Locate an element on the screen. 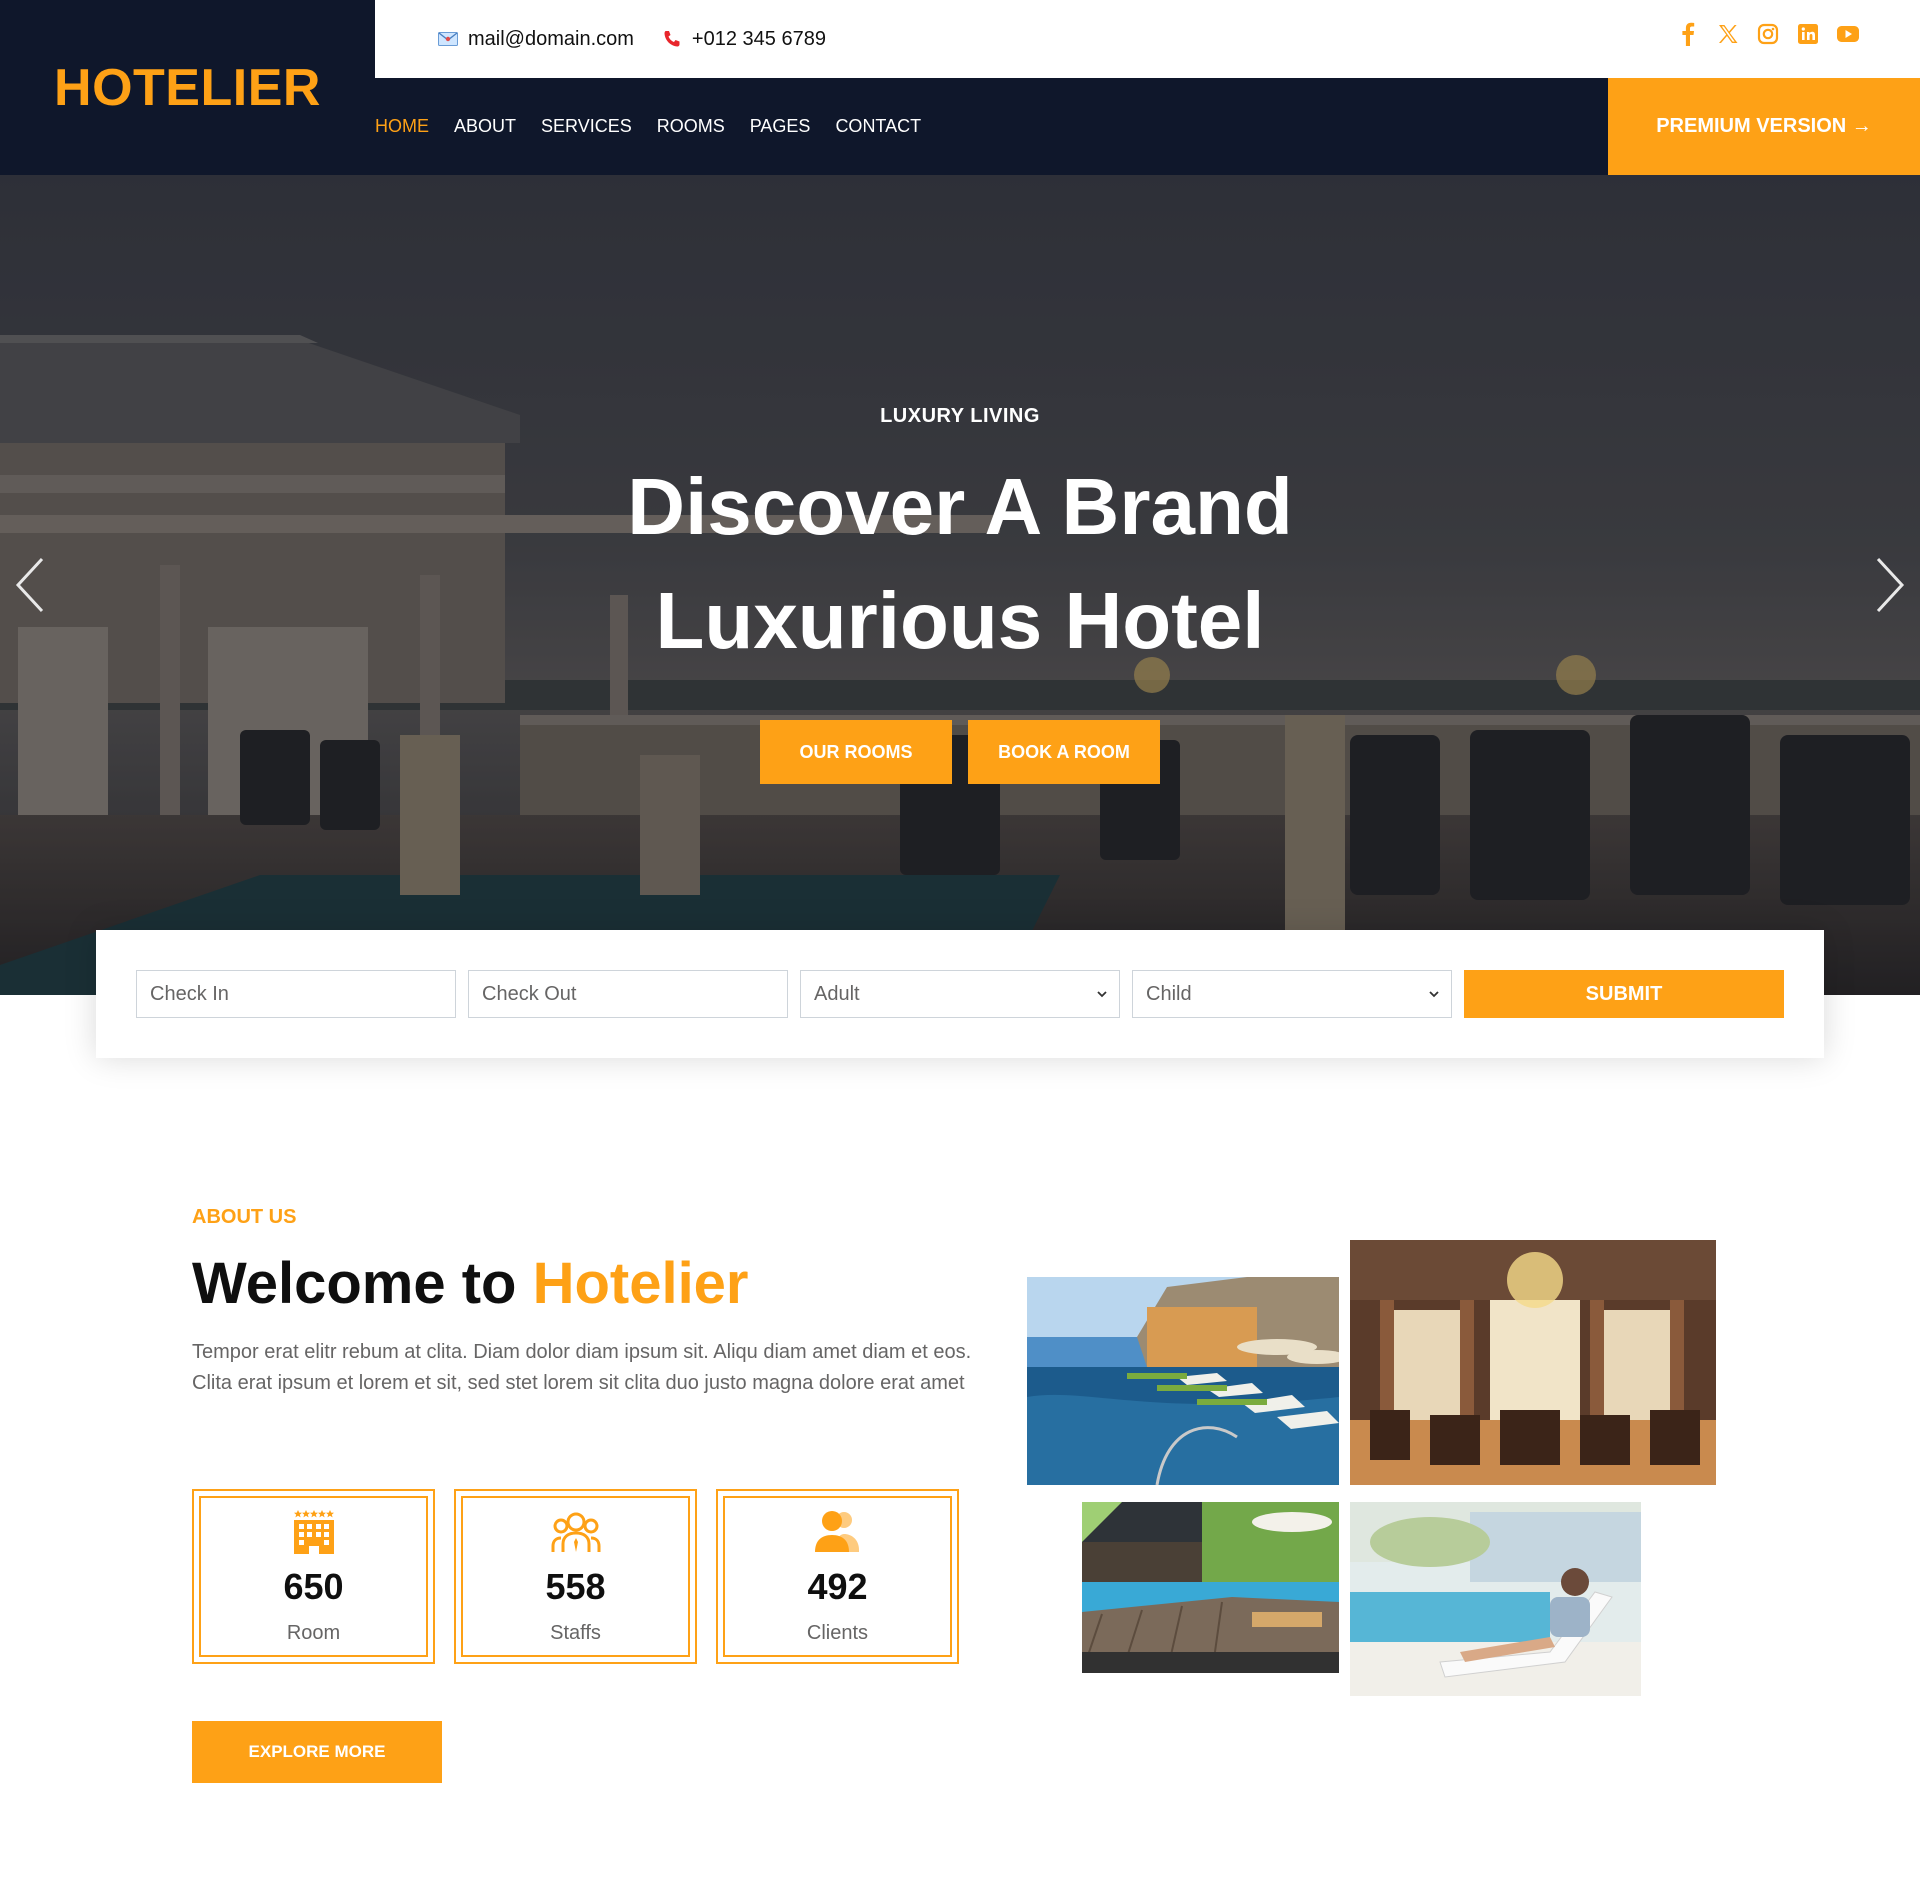 The height and width of the screenshot is (1896, 1920). check-out-placeholder: Check Out is located at coordinates (529, 993).